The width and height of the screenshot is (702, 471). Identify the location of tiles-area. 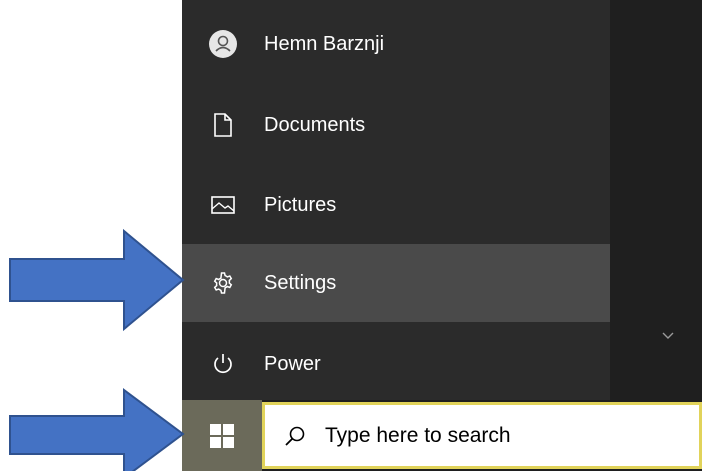
(656, 200).